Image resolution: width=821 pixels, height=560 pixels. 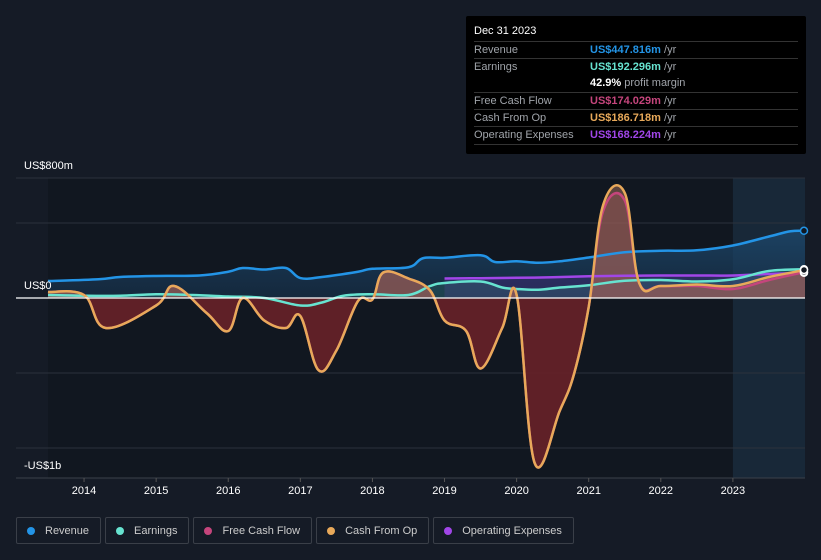 I want to click on tooltip-value: US$174.029m /yr, so click(x=633, y=101).